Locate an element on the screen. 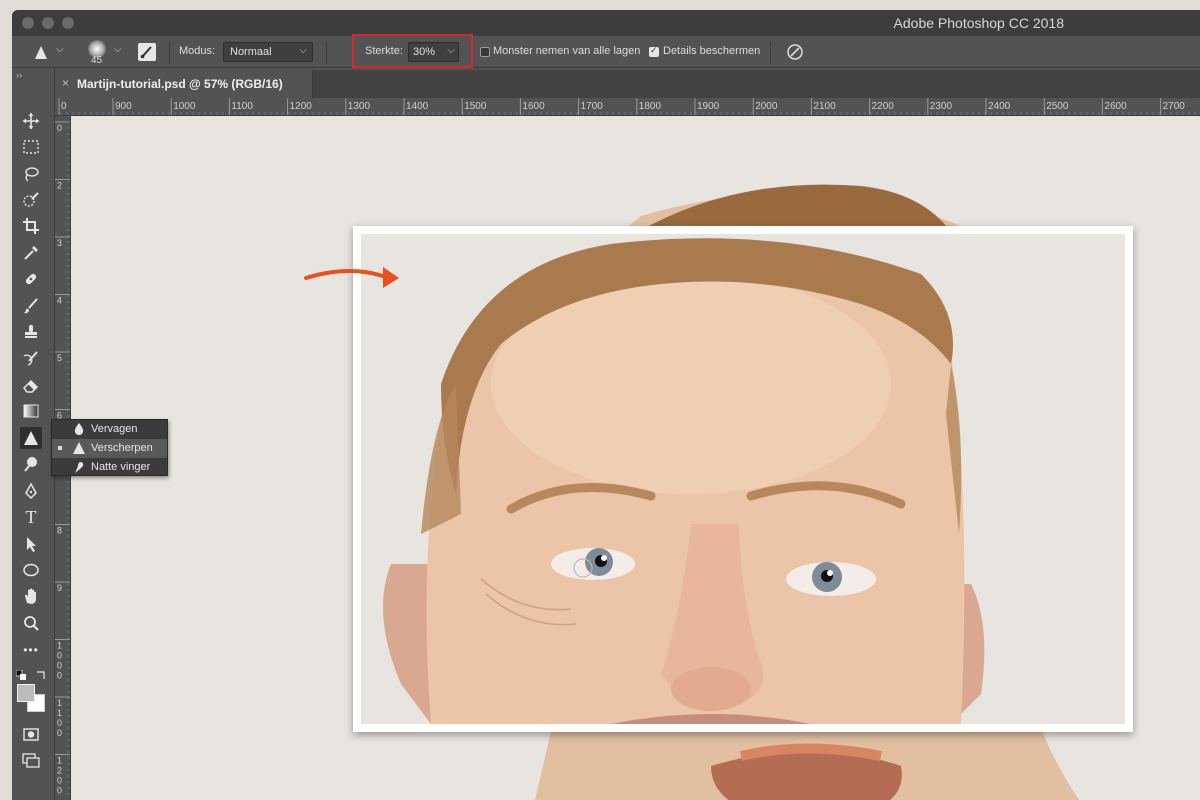  document-tab: × Martijn-tutorial.psd @ 57% (RGB/16) is located at coordinates (184, 84).